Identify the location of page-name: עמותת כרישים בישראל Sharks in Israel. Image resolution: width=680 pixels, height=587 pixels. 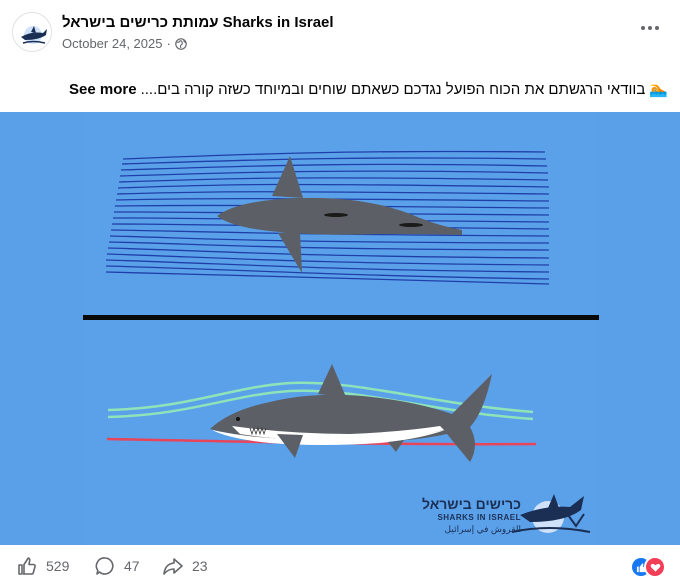
(198, 22).